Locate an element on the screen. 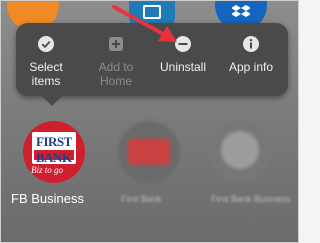 The image size is (320, 243). first-bank-label: First Bank is located at coordinates (141, 199).